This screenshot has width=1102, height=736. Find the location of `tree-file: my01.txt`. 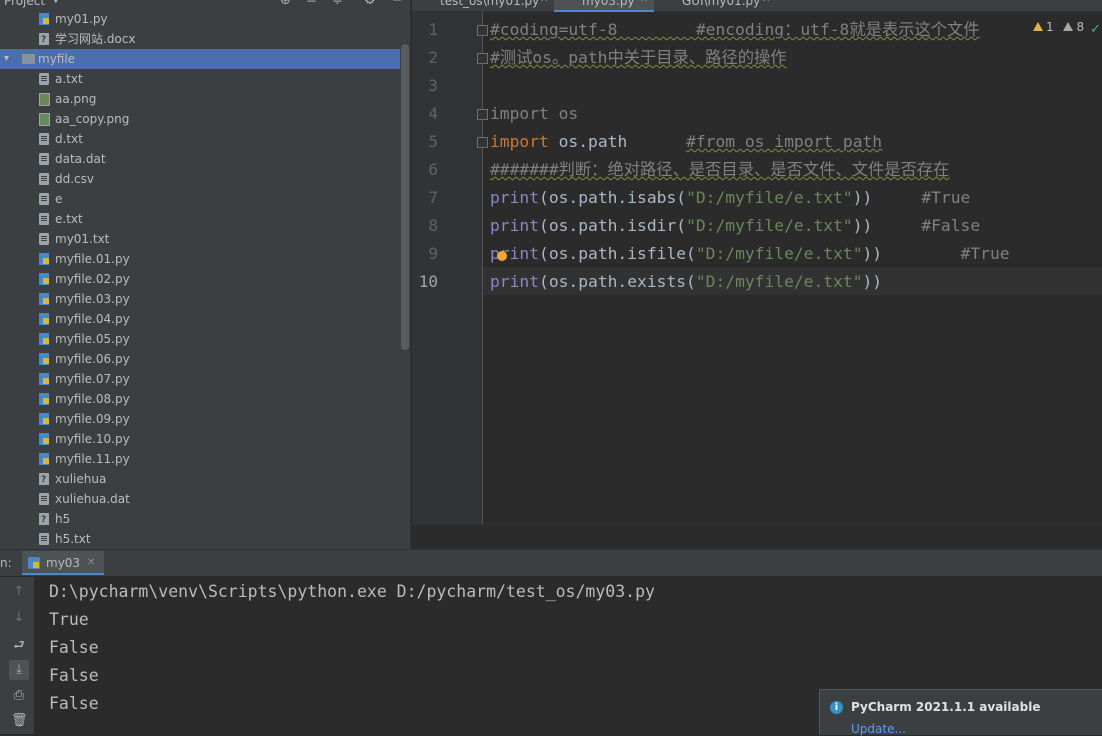

tree-file: my01.txt is located at coordinates (200, 239).